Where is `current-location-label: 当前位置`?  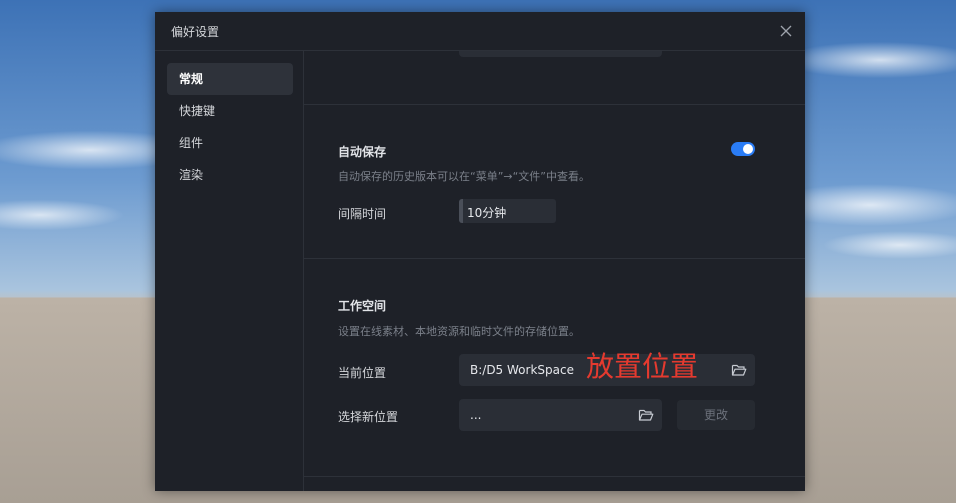
current-location-label: 当前位置 is located at coordinates (362, 373).